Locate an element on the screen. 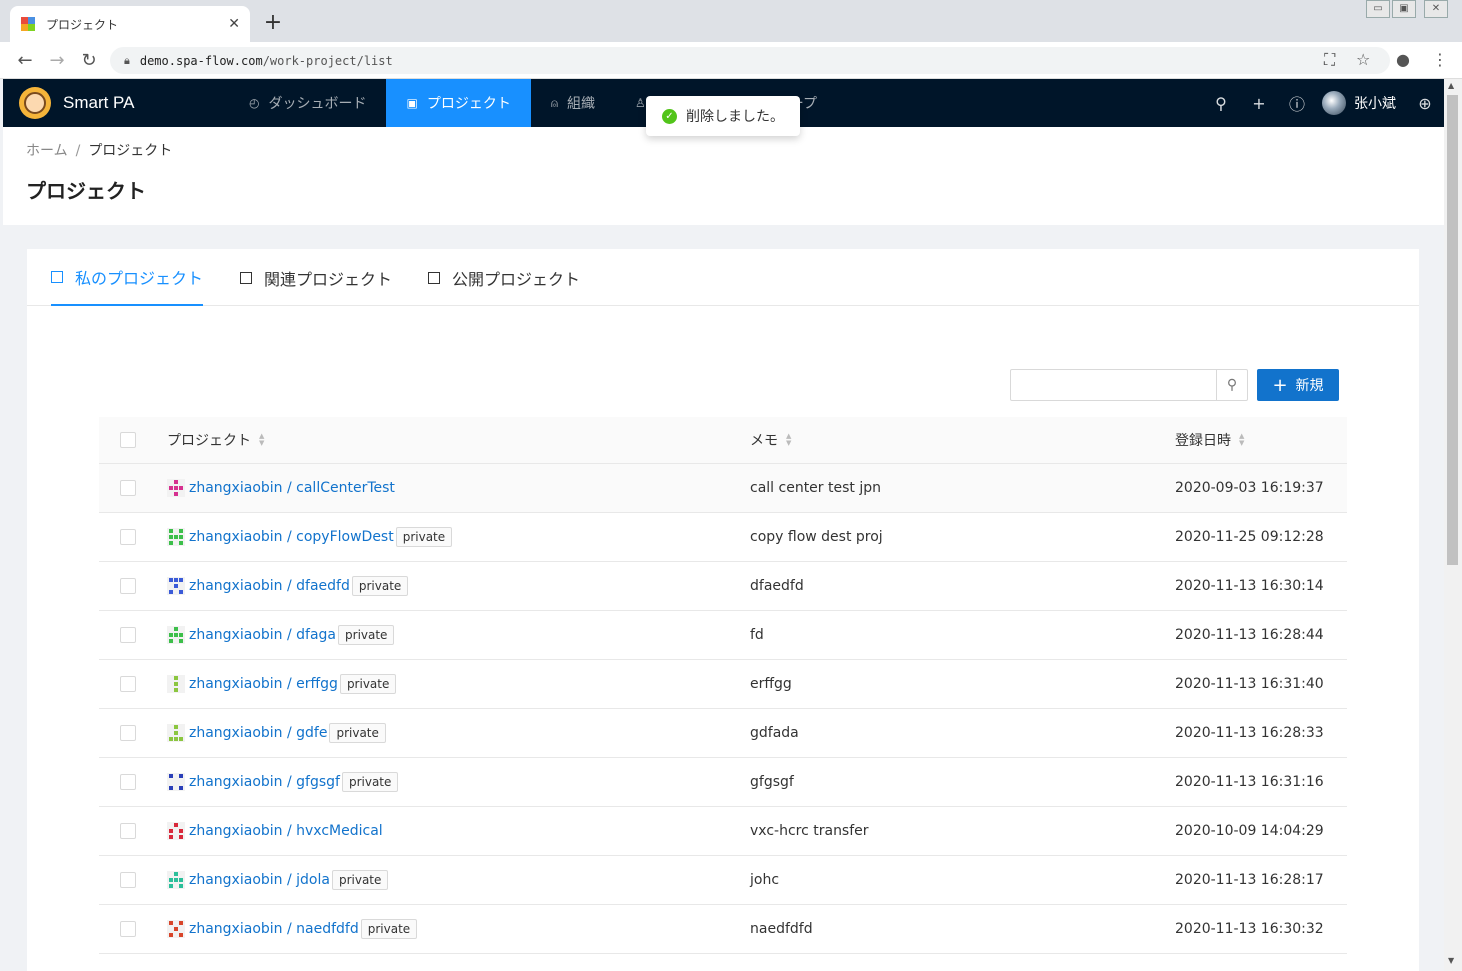  search-input: ⚲ is located at coordinates (1129, 385).